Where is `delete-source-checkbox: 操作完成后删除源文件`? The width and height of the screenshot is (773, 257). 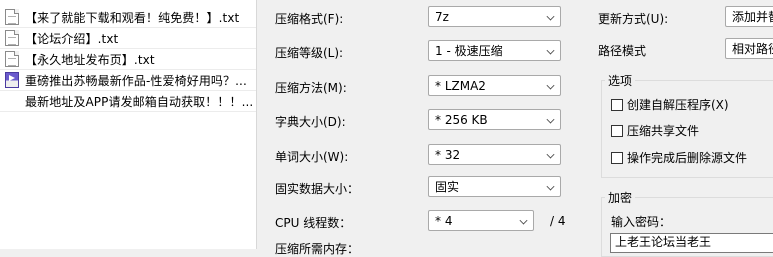
delete-source-checkbox: 操作完成后删除源文件 is located at coordinates (679, 157).